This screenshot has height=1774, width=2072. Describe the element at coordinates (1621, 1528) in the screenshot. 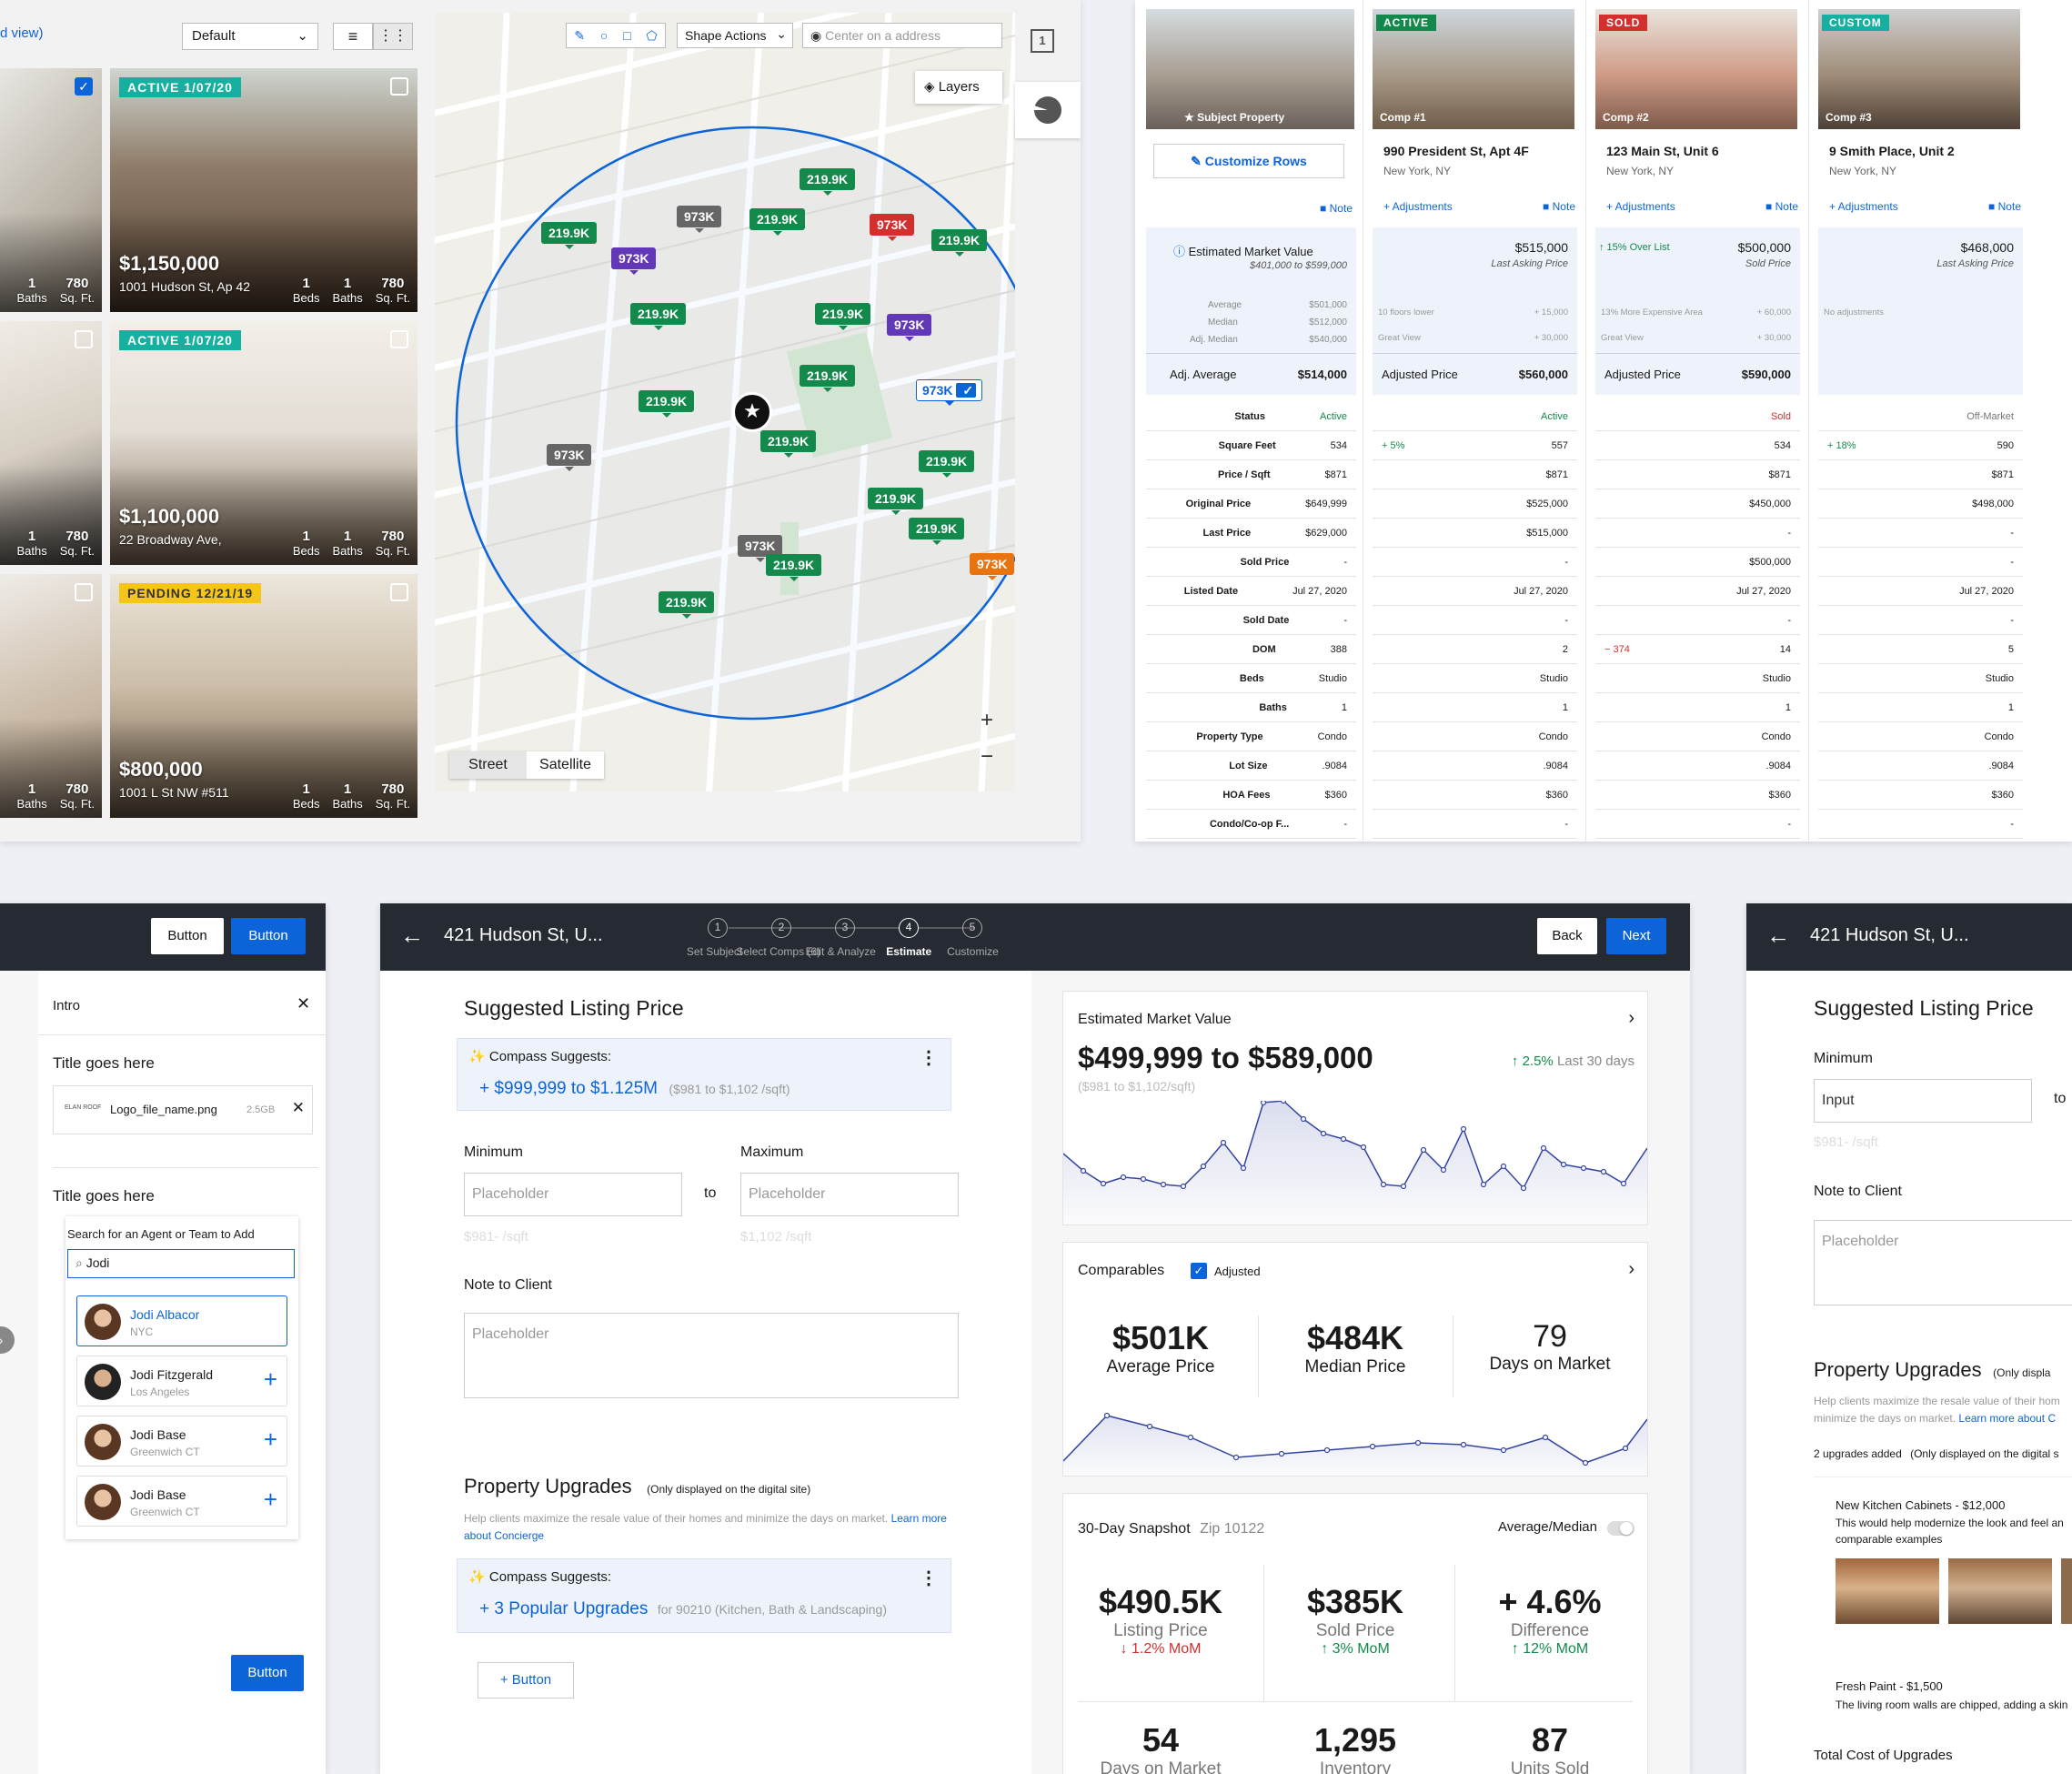

I see `avg-median-toggle` at that location.